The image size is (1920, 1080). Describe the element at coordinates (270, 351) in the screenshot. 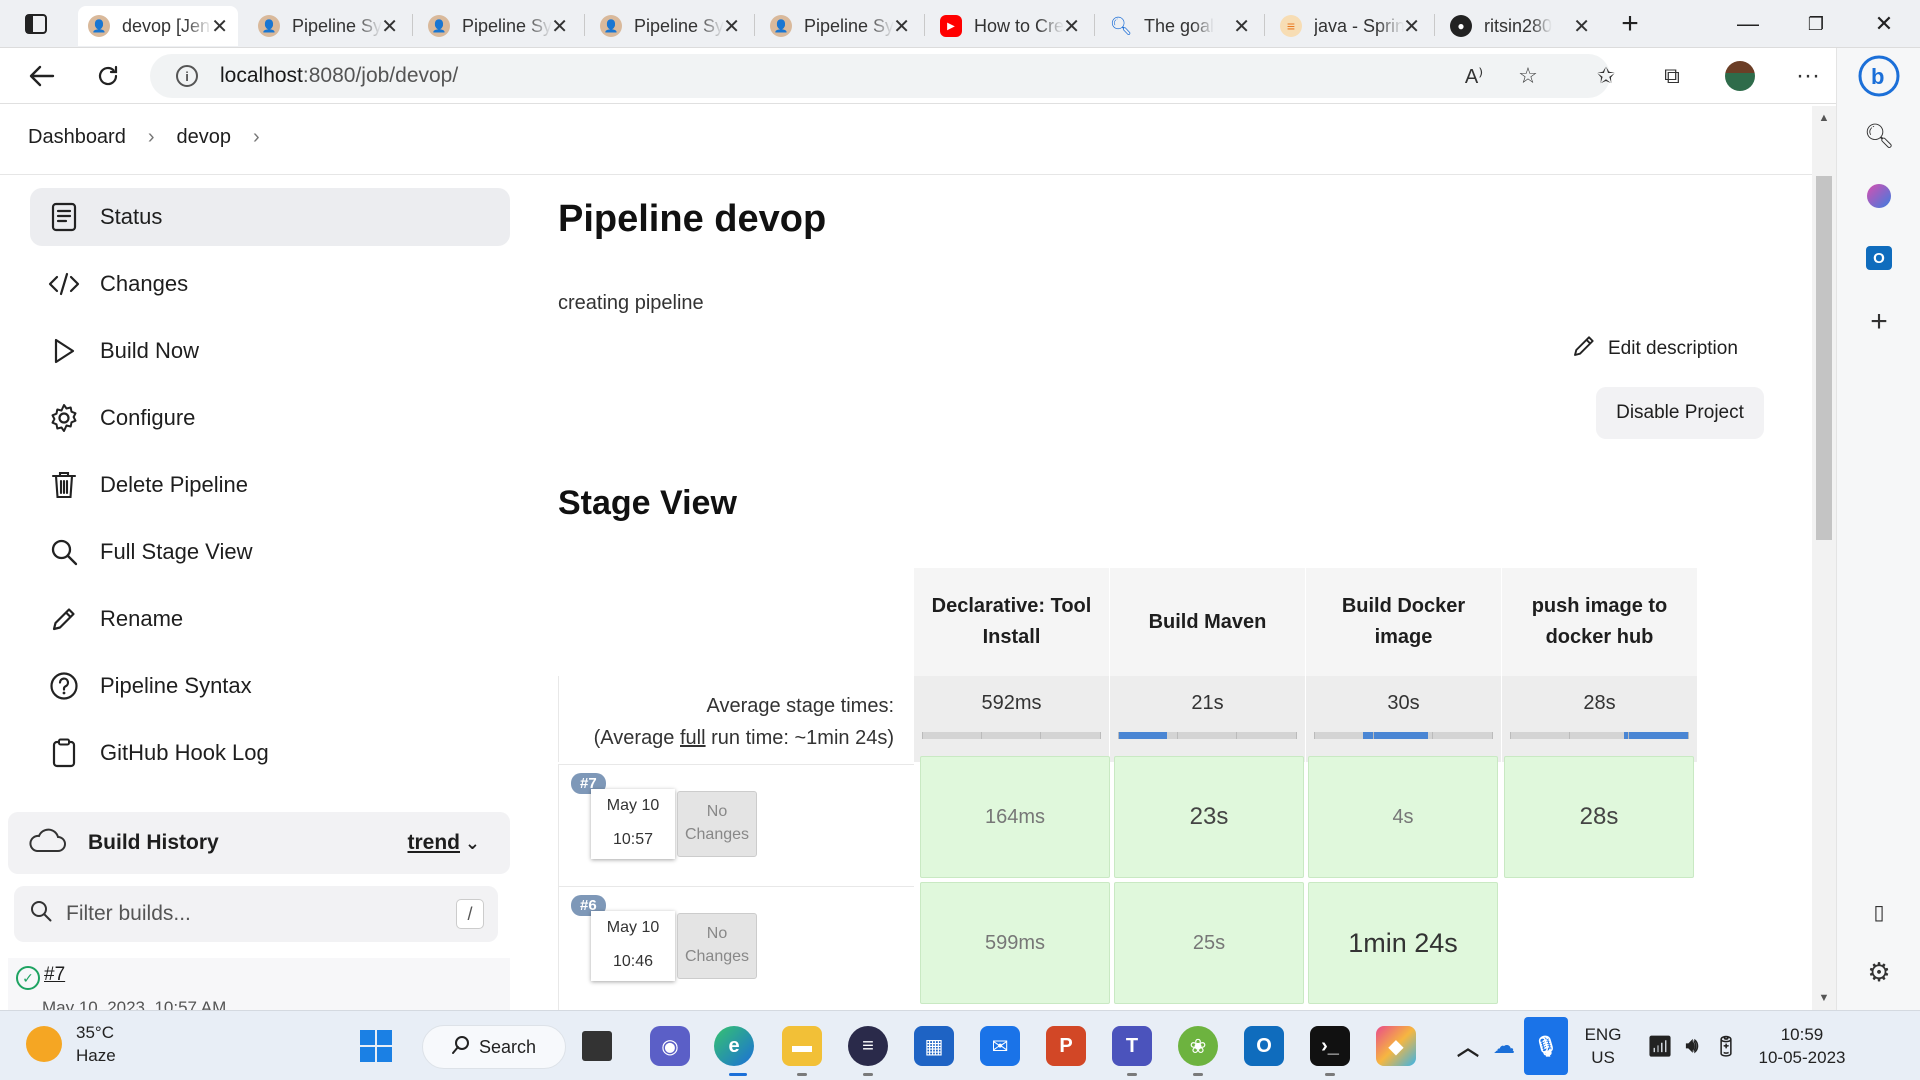

I see `sidebar-item-build-now: Build Now` at that location.